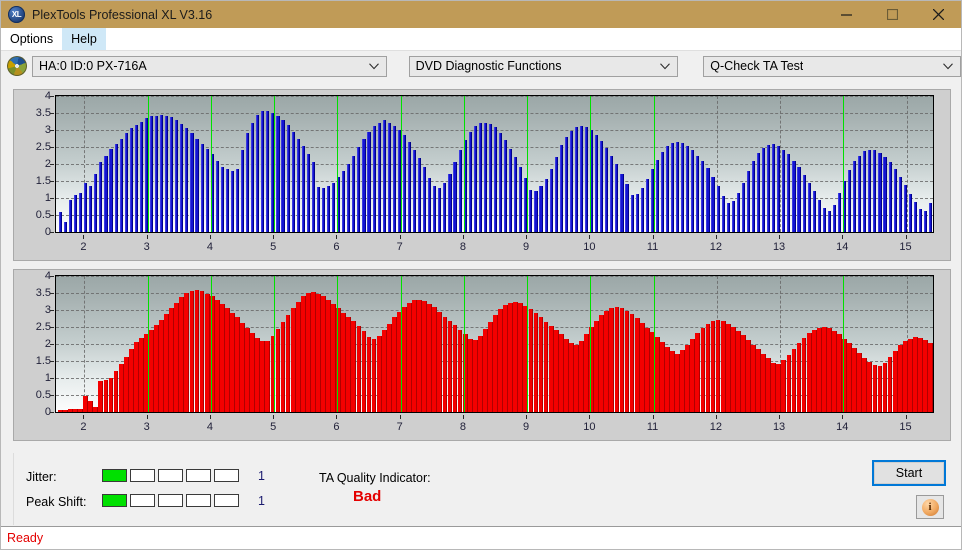 The width and height of the screenshot is (962, 550). I want to click on x-axis-tick-label: 10, so click(589, 247).